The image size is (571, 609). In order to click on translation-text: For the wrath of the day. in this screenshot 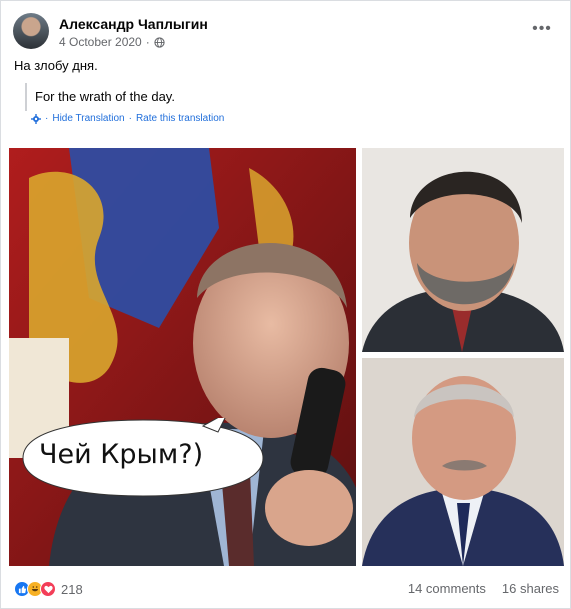, I will do `click(105, 96)`.